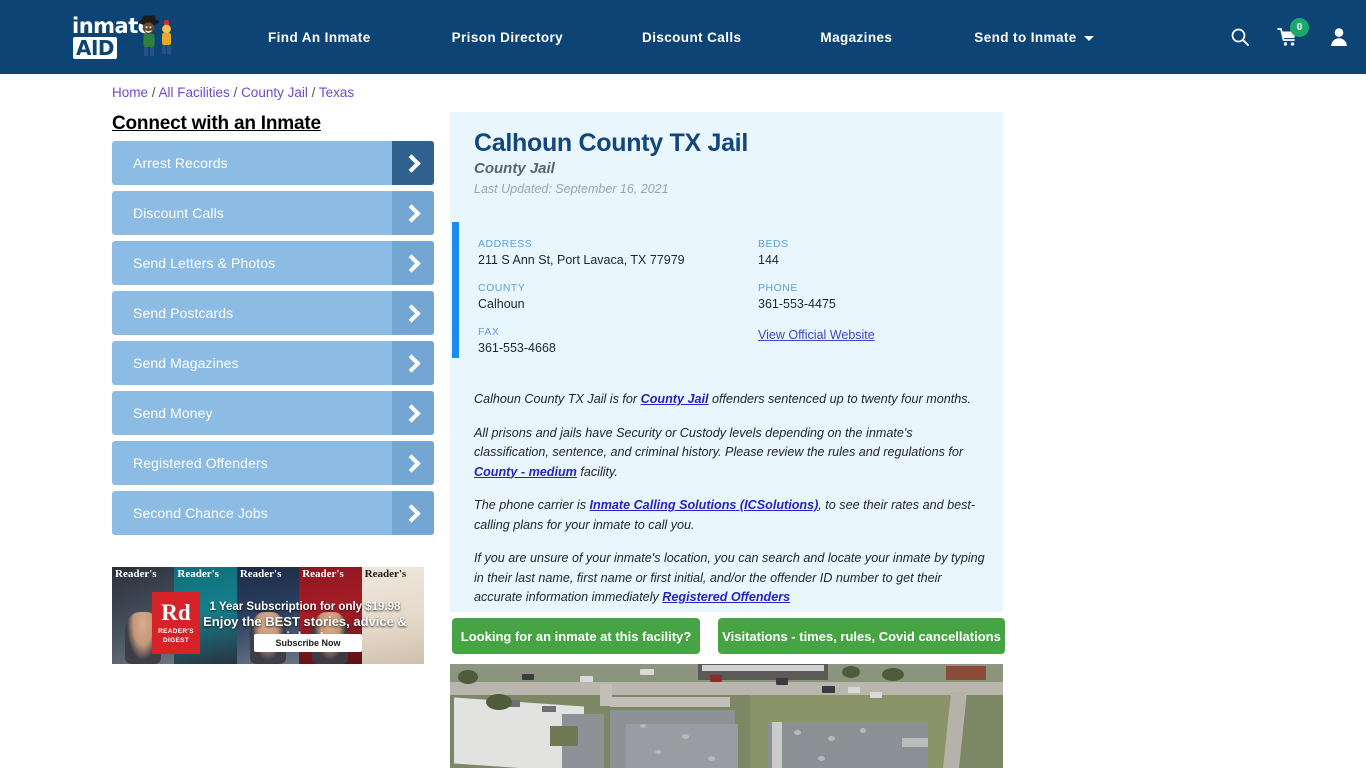 This screenshot has height=768, width=1366. I want to click on official-website-link: View Official Website, so click(816, 335).